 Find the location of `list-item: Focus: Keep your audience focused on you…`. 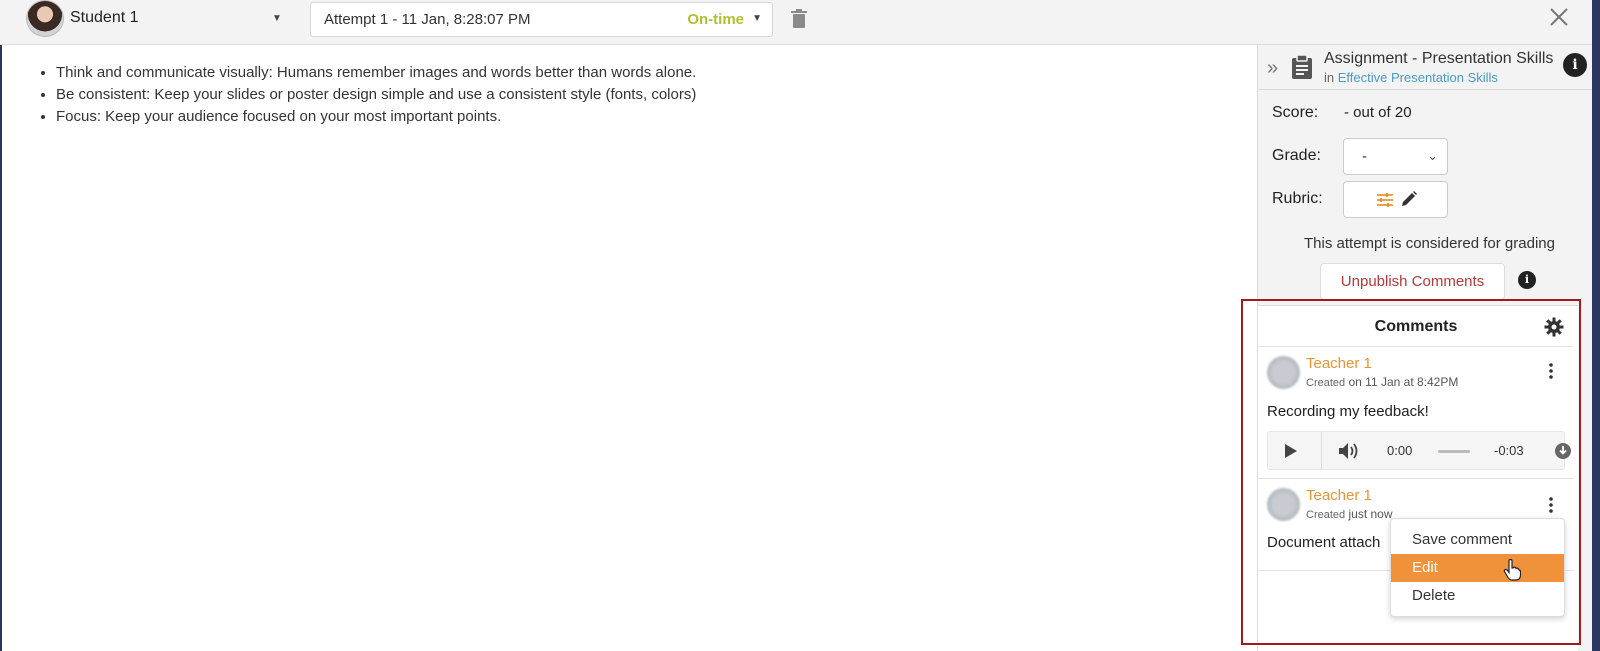

list-item: Focus: Keep your audience focused on you… is located at coordinates (376, 117).